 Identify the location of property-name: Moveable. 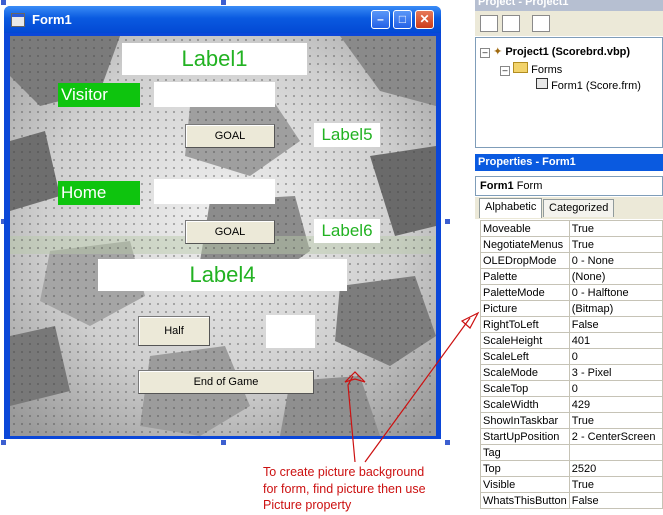
(525, 228).